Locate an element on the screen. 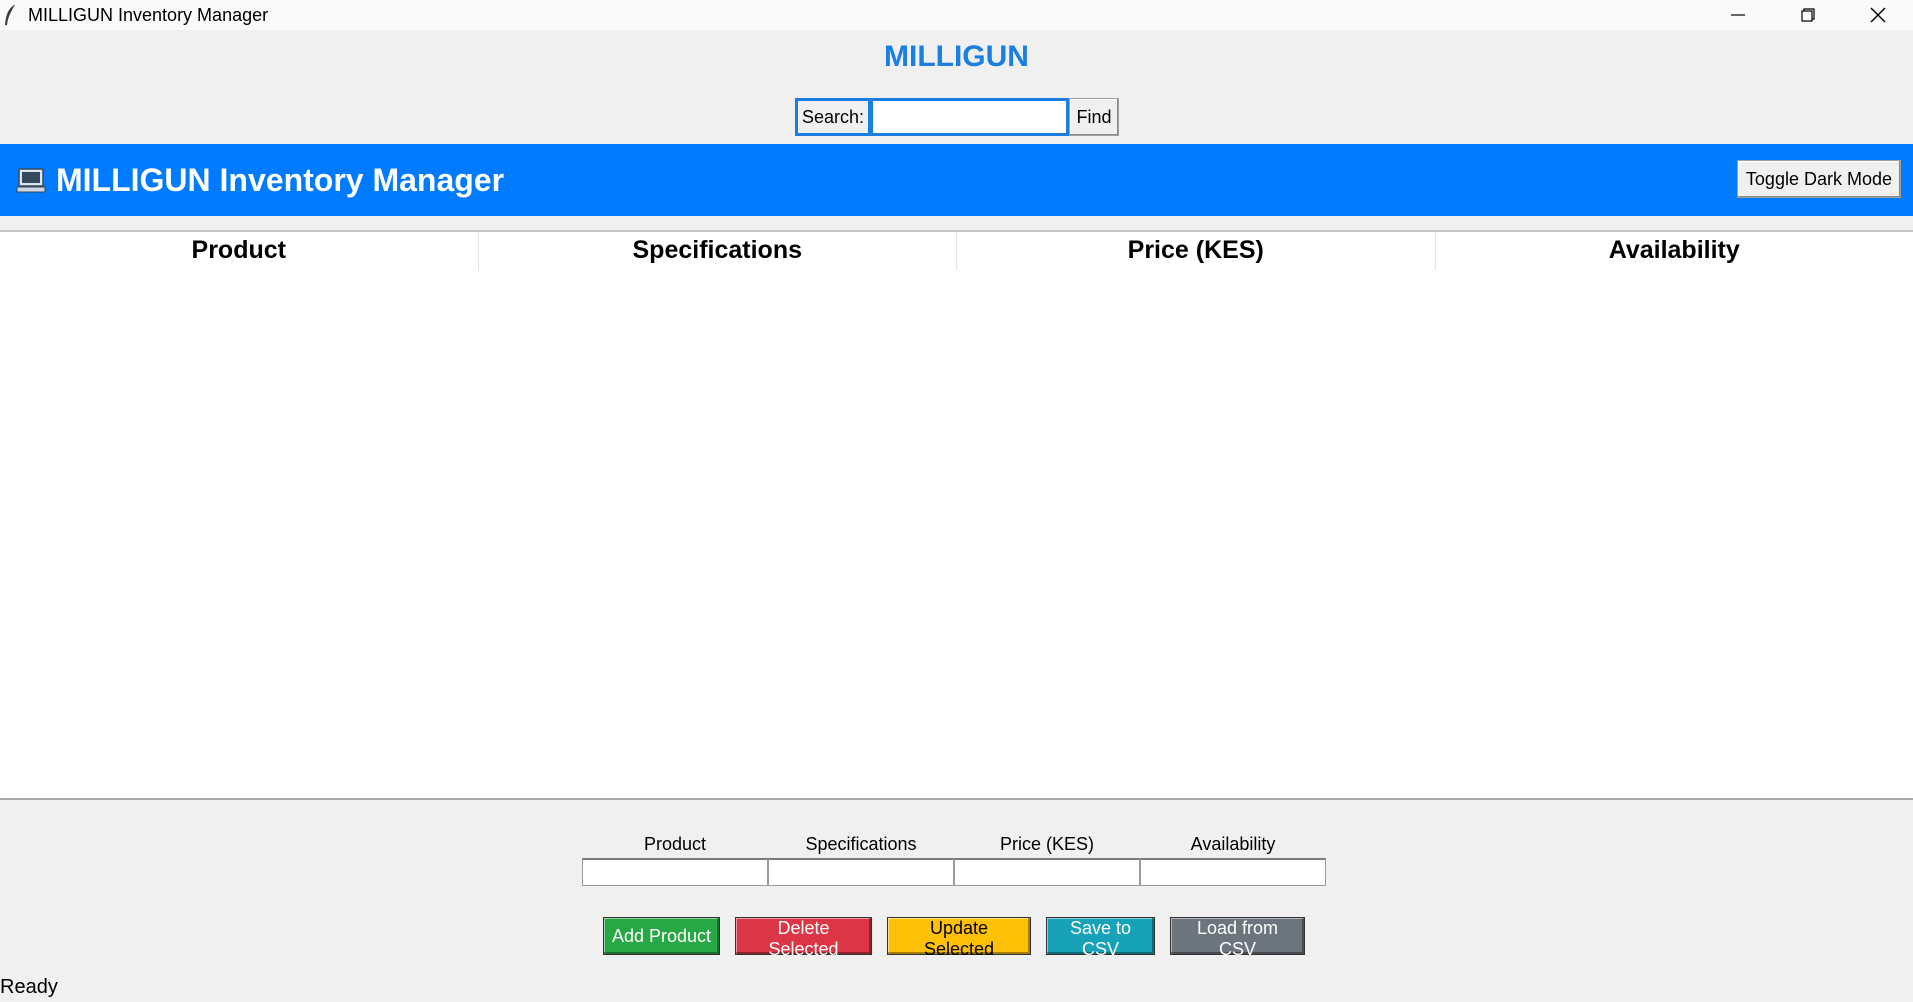  column-header-specifications: Specifications is located at coordinates (718, 251).